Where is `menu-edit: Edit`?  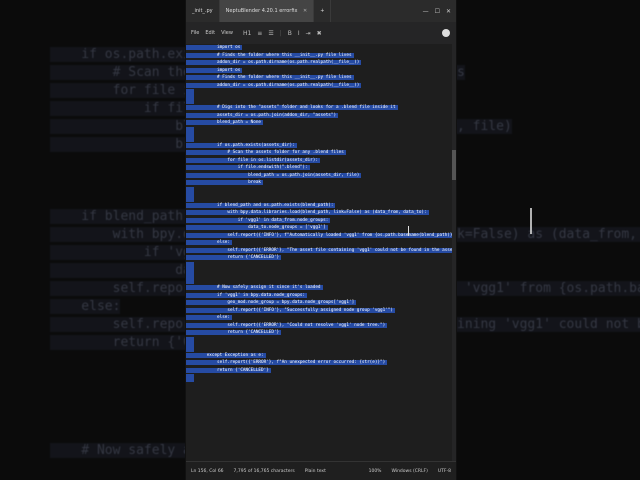 menu-edit: Edit is located at coordinates (210, 33).